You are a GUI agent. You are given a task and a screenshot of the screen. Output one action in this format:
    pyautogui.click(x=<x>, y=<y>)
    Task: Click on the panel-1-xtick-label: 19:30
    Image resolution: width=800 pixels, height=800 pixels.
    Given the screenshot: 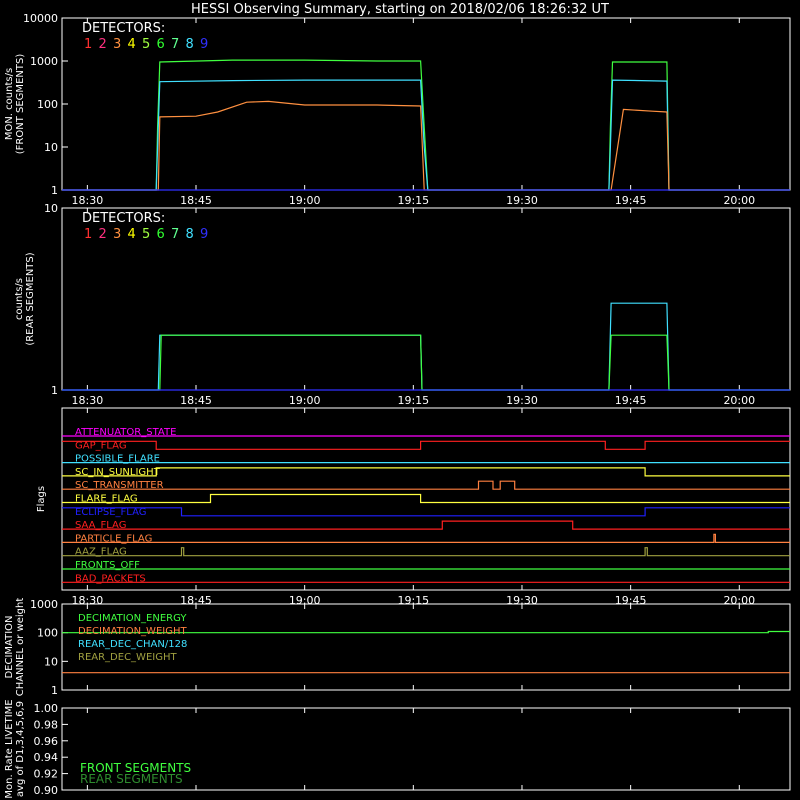 What is the action you would take?
    pyautogui.click(x=522, y=200)
    